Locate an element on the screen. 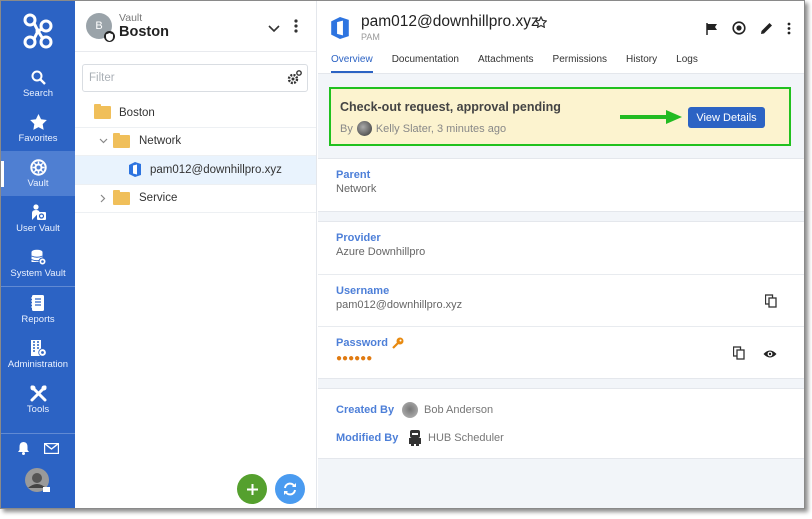  view-details-button: View Details is located at coordinates (726, 117).